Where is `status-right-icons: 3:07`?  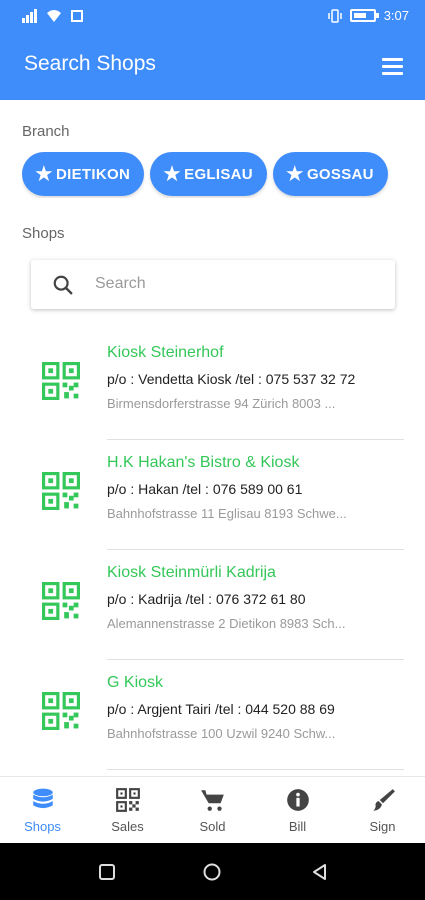 status-right-icons: 3:07 is located at coordinates (368, 15).